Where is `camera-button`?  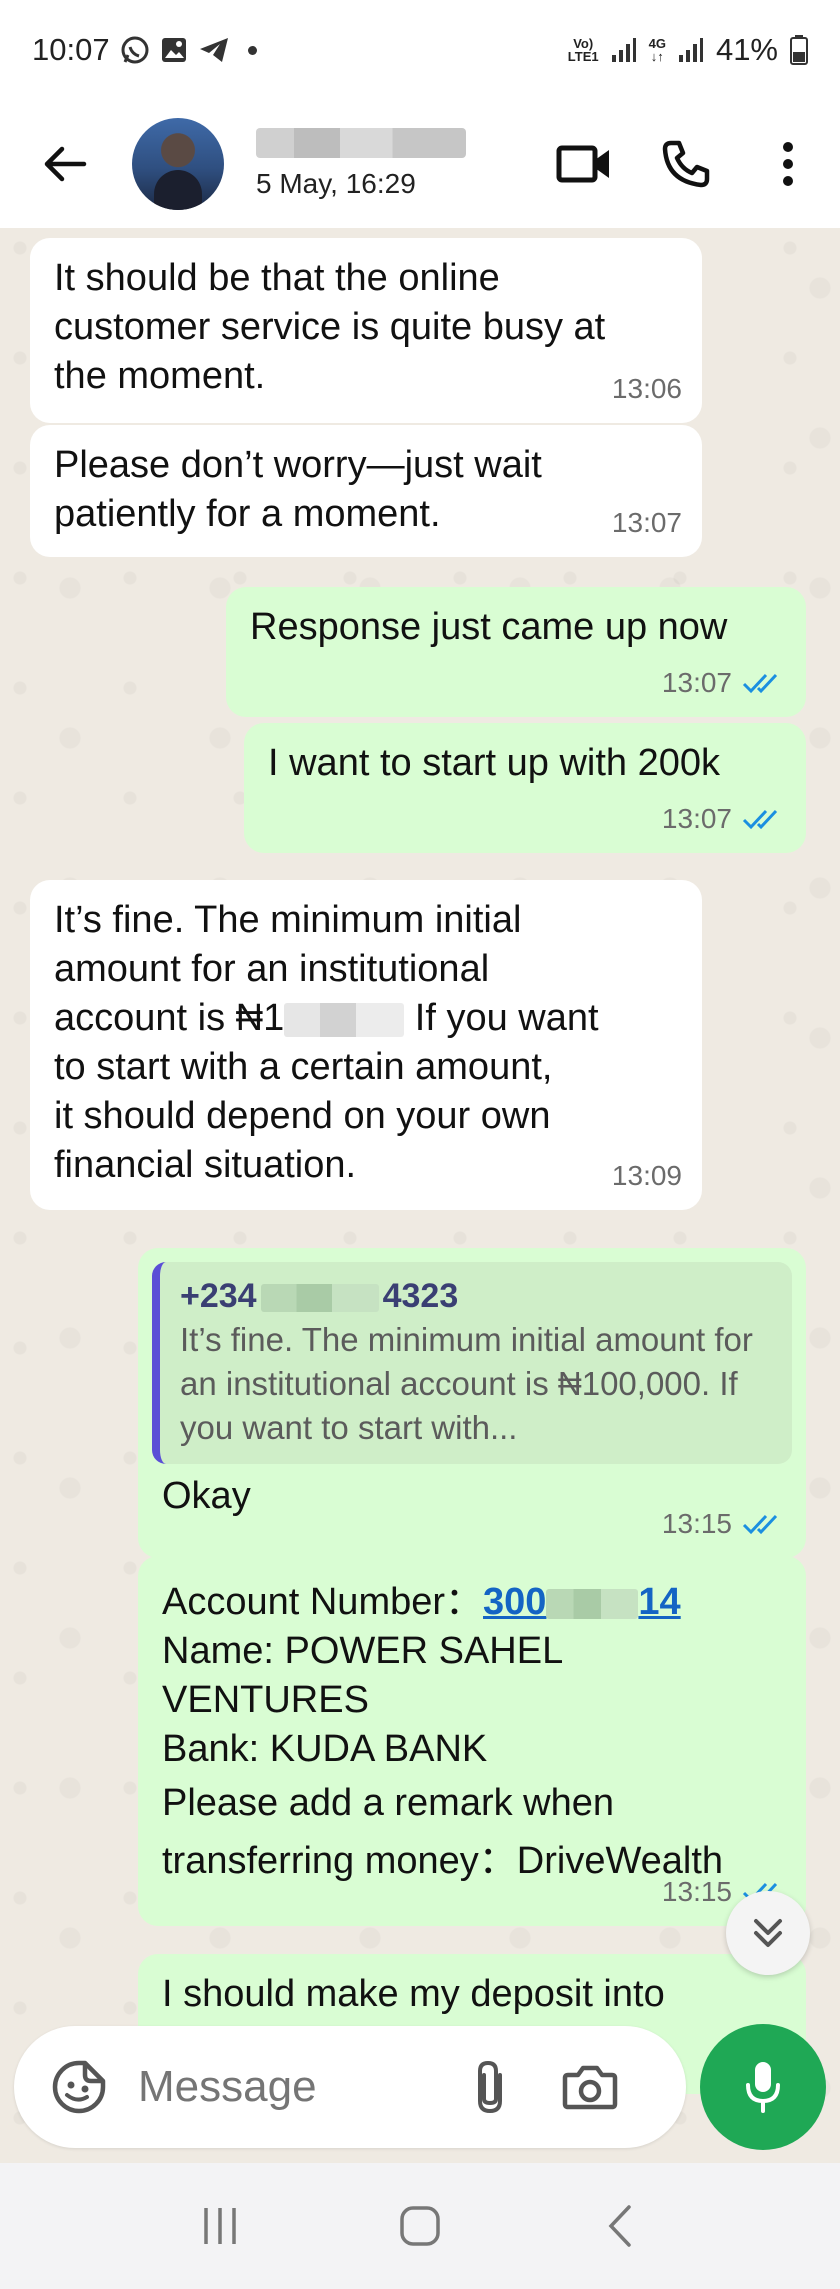
camera-button is located at coordinates (590, 2087).